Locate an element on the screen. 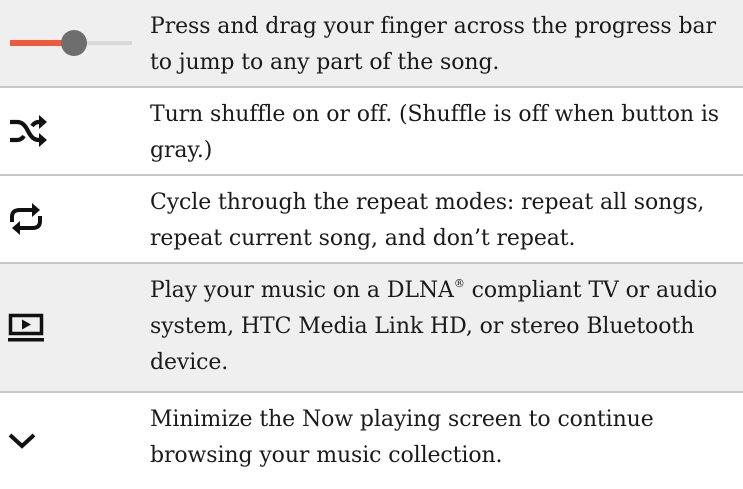 The height and width of the screenshot is (489, 743). row-text-part: Play your music on a DLNA is located at coordinates (302, 290).